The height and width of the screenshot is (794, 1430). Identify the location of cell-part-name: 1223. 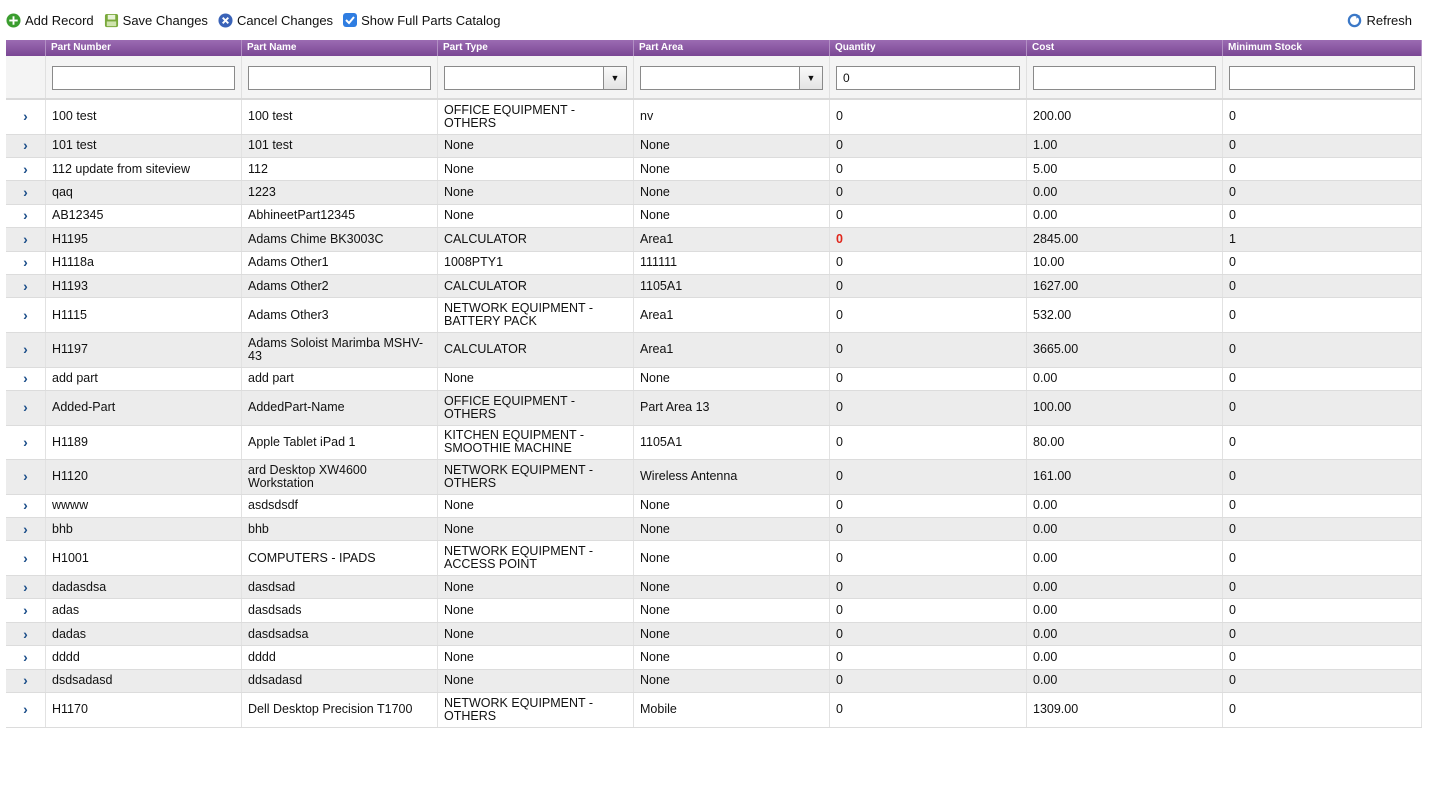
(340, 192).